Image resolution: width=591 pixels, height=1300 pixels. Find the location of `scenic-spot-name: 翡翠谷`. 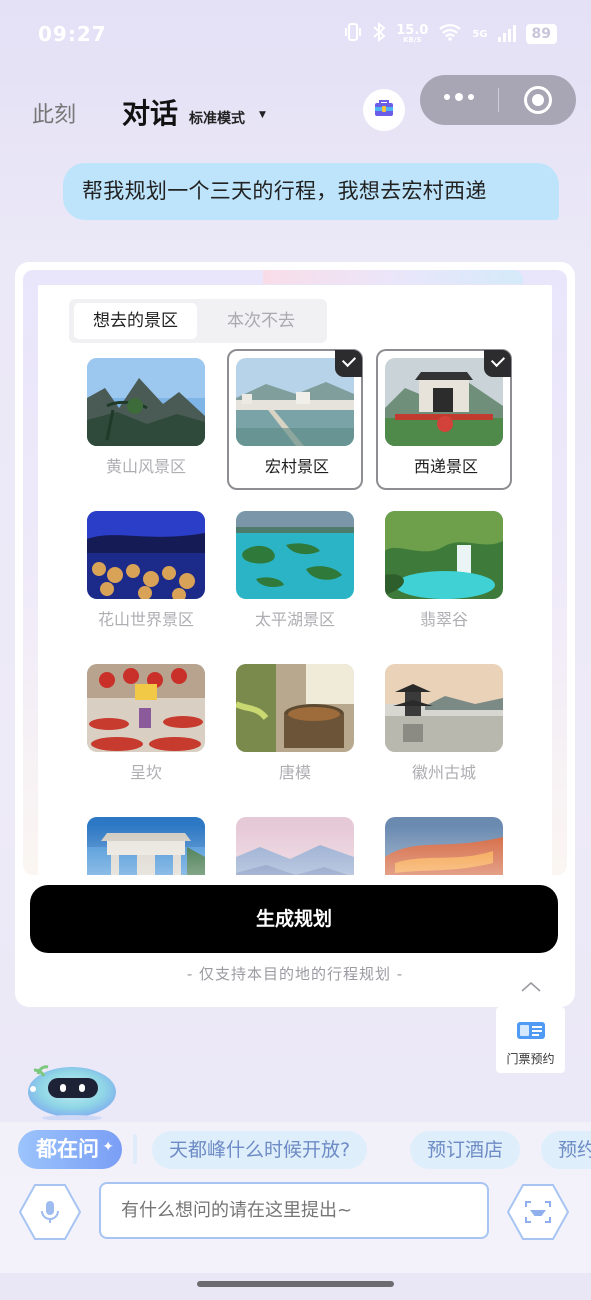

scenic-spot-name: 翡翠谷 is located at coordinates (443, 619).